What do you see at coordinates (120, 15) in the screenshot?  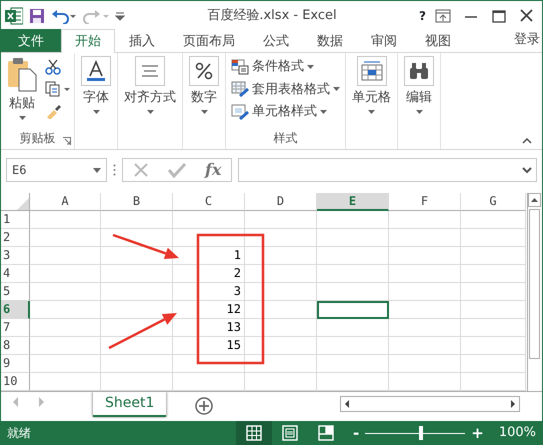 I see `customize-icon` at bounding box center [120, 15].